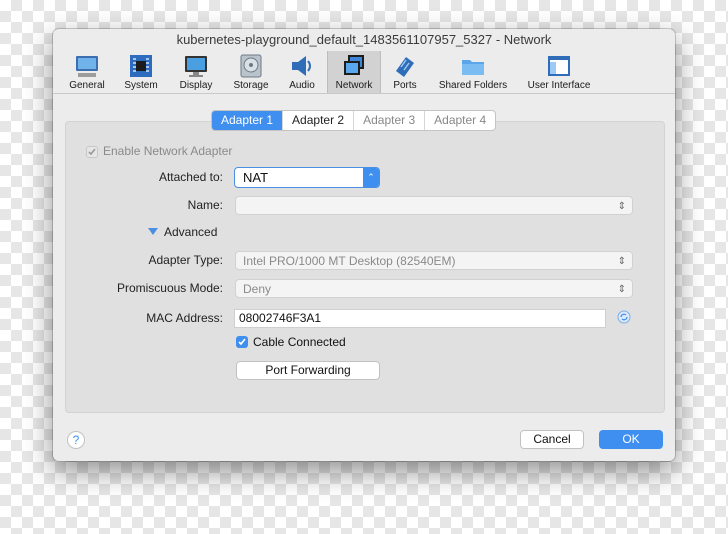 The width and height of the screenshot is (728, 534). Describe the element at coordinates (169, 288) in the screenshot. I see `promiscuous-mode-label: Promiscuous Mode:` at that location.